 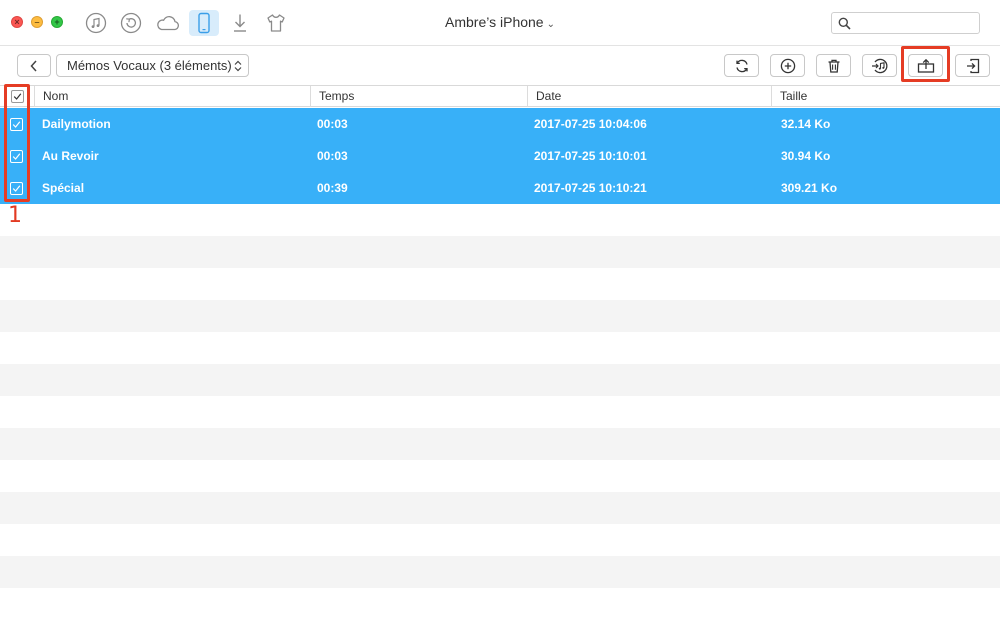 I want to click on callout-number-one: 1, so click(x=15, y=215).